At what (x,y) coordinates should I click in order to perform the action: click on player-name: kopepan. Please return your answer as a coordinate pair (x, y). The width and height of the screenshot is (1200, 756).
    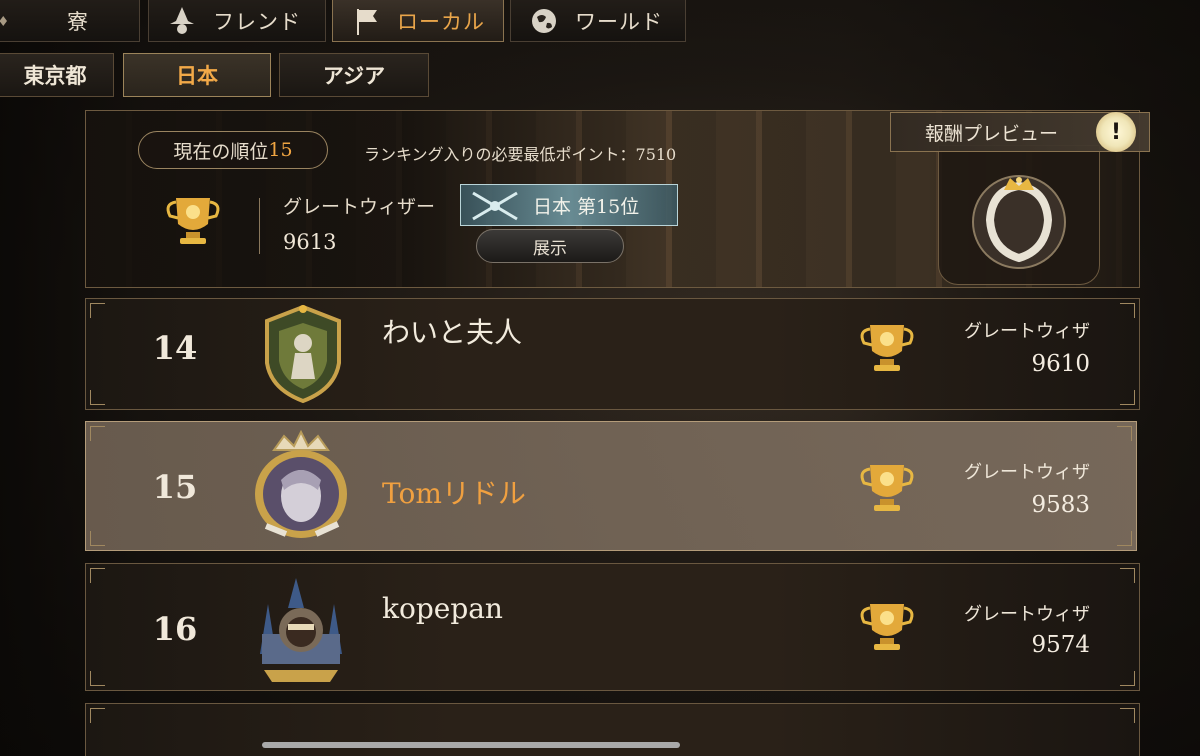
    Looking at the image, I should click on (442, 608).